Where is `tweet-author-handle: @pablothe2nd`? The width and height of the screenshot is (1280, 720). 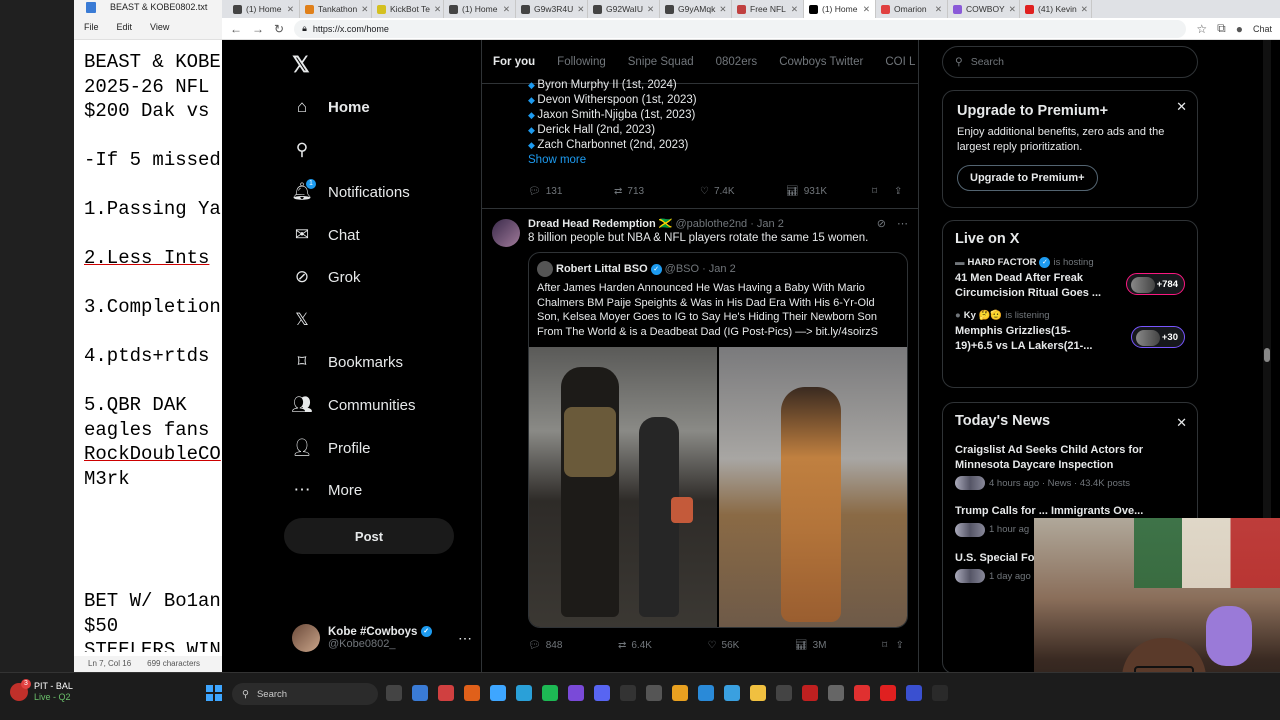
tweet-author-handle: @pablothe2nd is located at coordinates (711, 224).